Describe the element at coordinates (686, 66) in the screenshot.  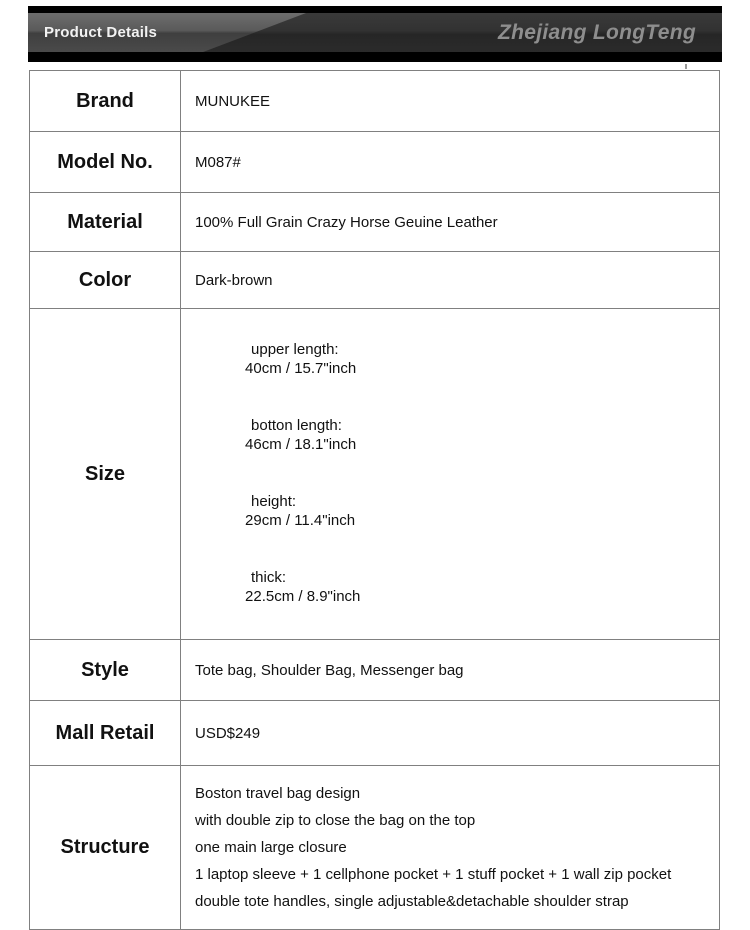
I see `scan-artifact-tick` at that location.